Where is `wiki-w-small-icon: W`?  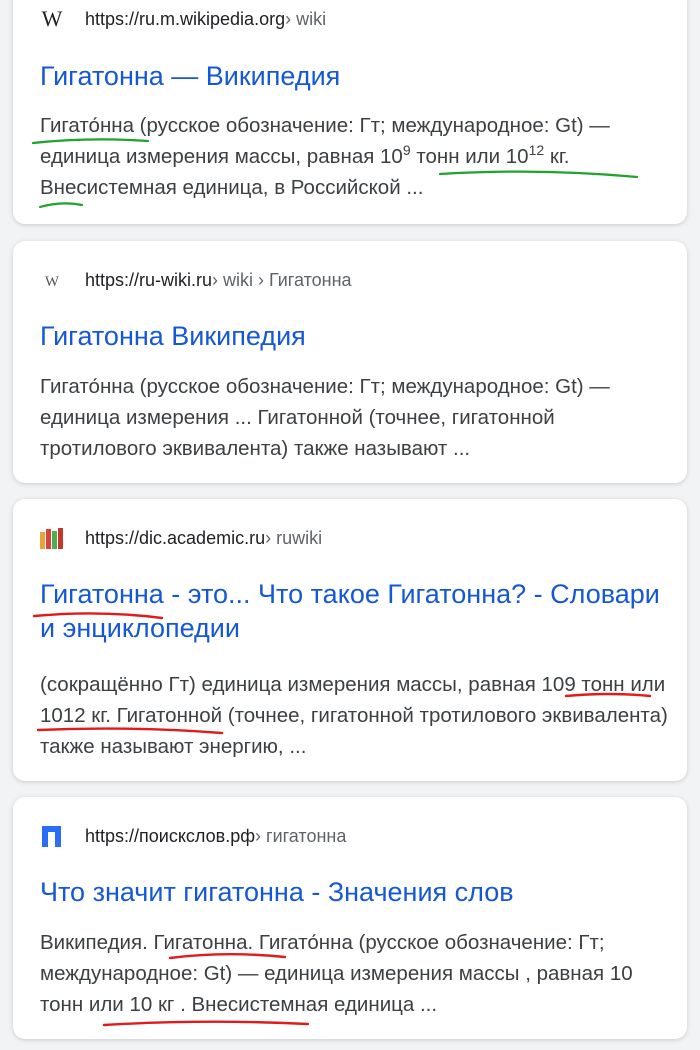
wiki-w-small-icon: W is located at coordinates (52, 280).